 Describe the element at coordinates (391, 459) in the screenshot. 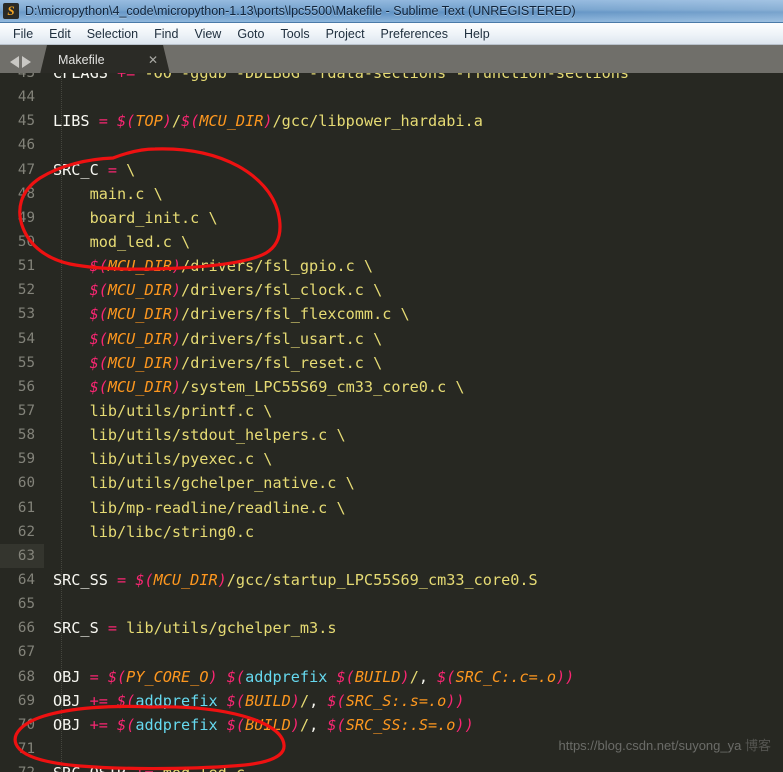

I see `code-line: 59 lib/utils/pyexec.c \` at that location.